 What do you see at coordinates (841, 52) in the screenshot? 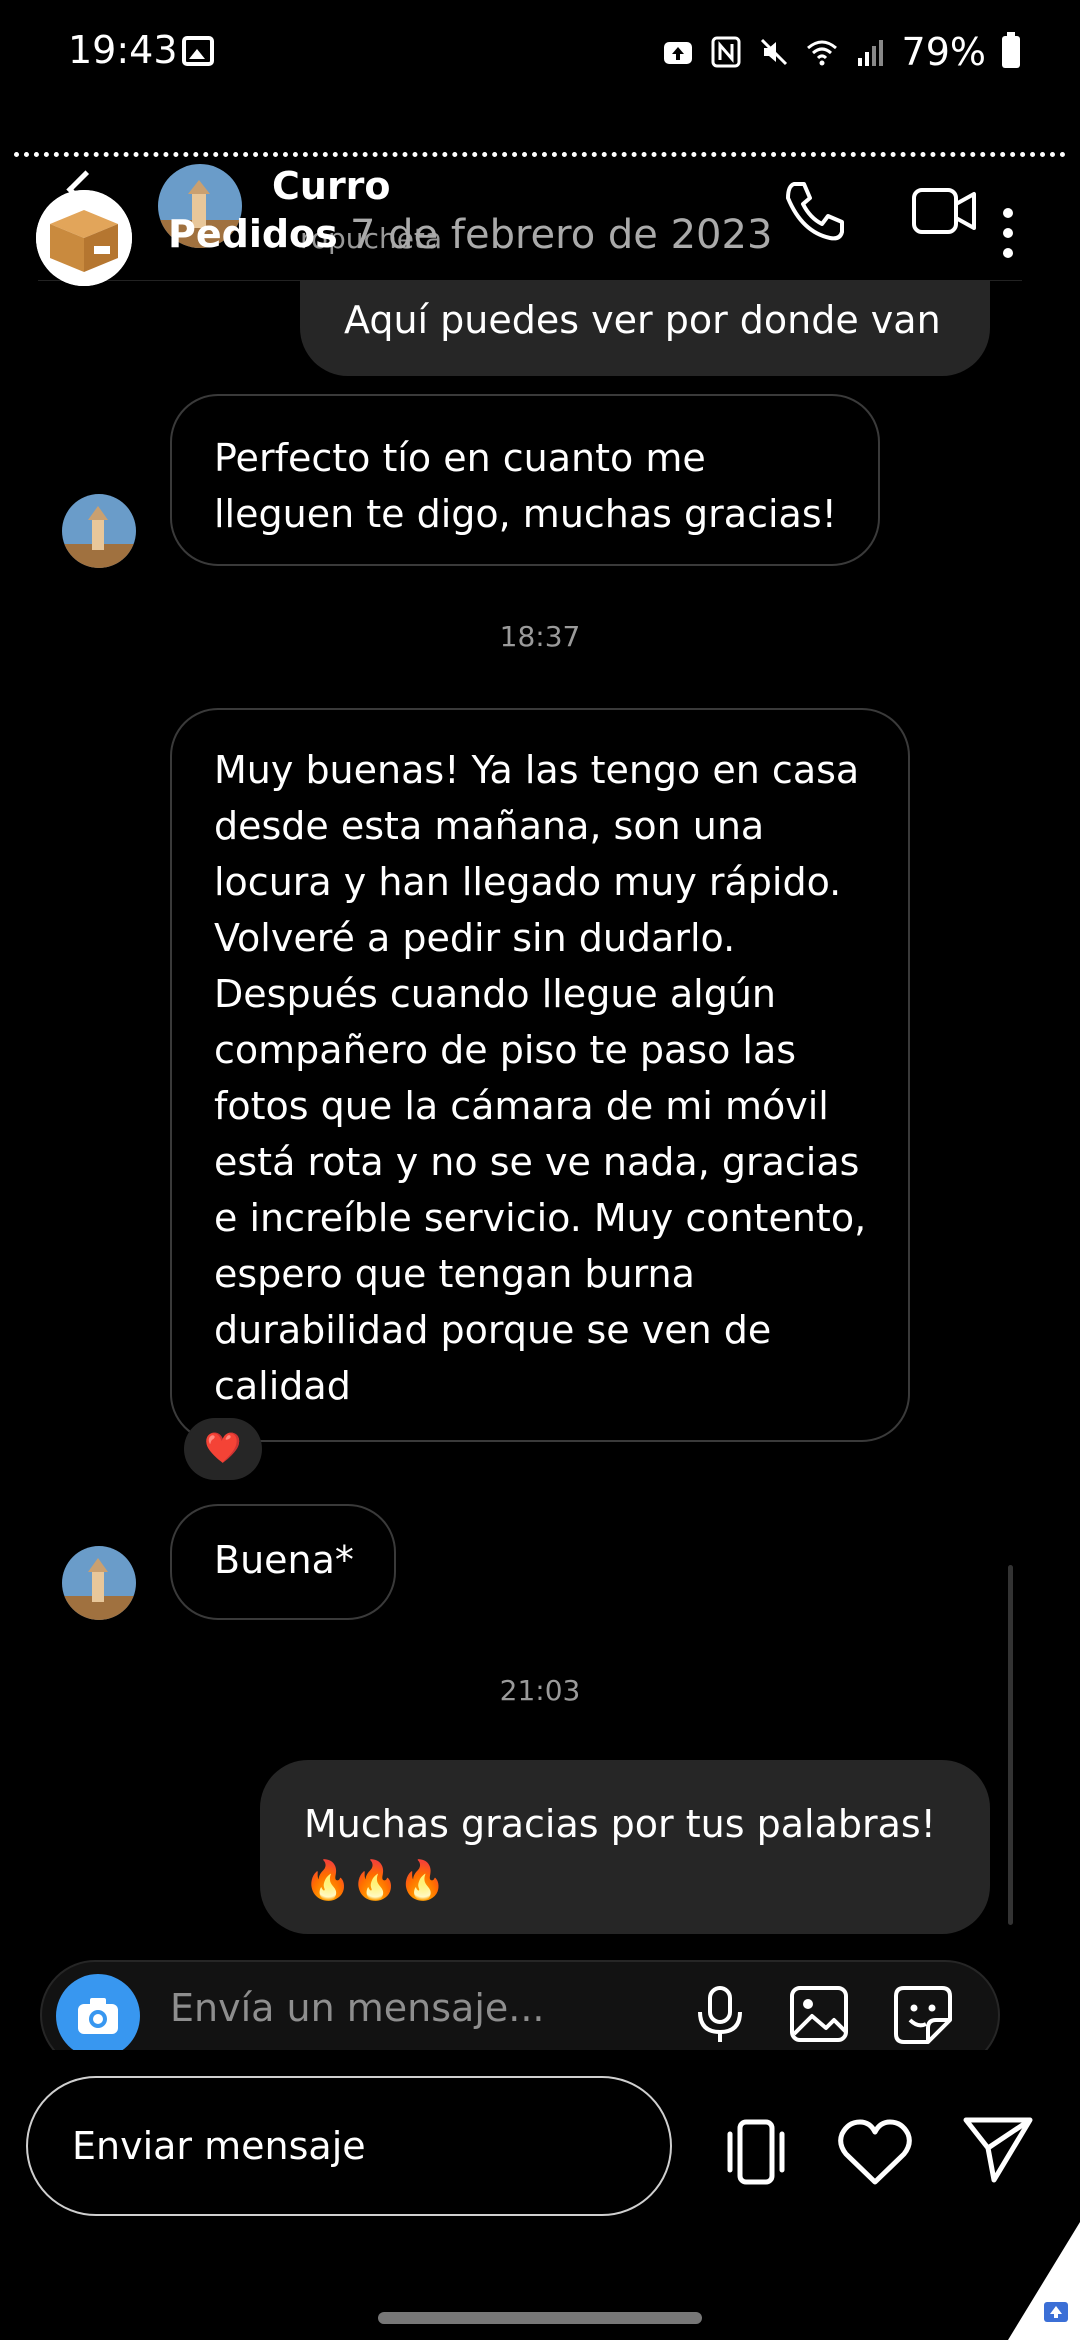
I see `status-icons: 79%` at bounding box center [841, 52].